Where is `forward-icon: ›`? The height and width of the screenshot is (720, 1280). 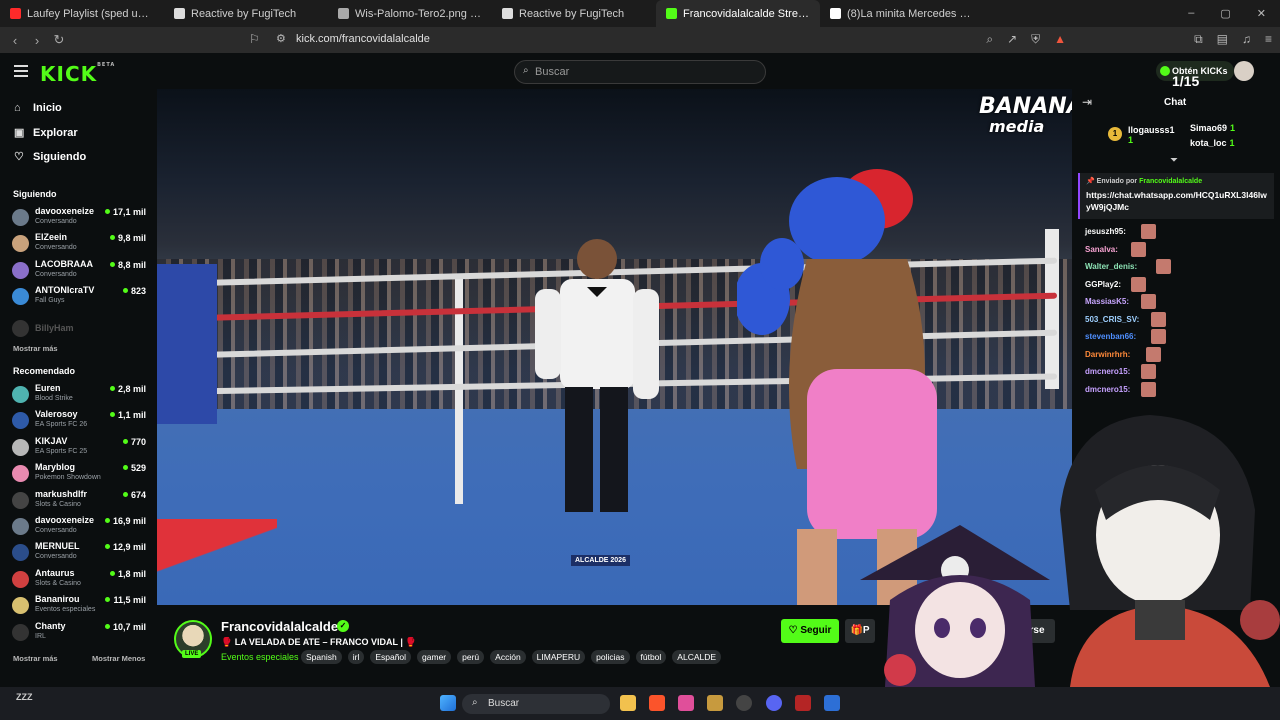 forward-icon: › is located at coordinates (37, 40).